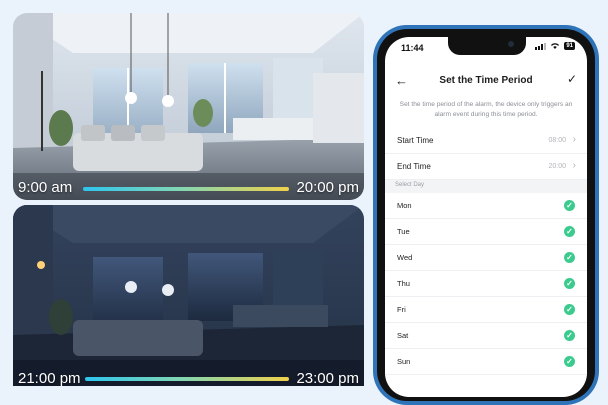 This screenshot has height=405, width=608. I want to click on day-row-tue: Tue ✓, so click(486, 232).